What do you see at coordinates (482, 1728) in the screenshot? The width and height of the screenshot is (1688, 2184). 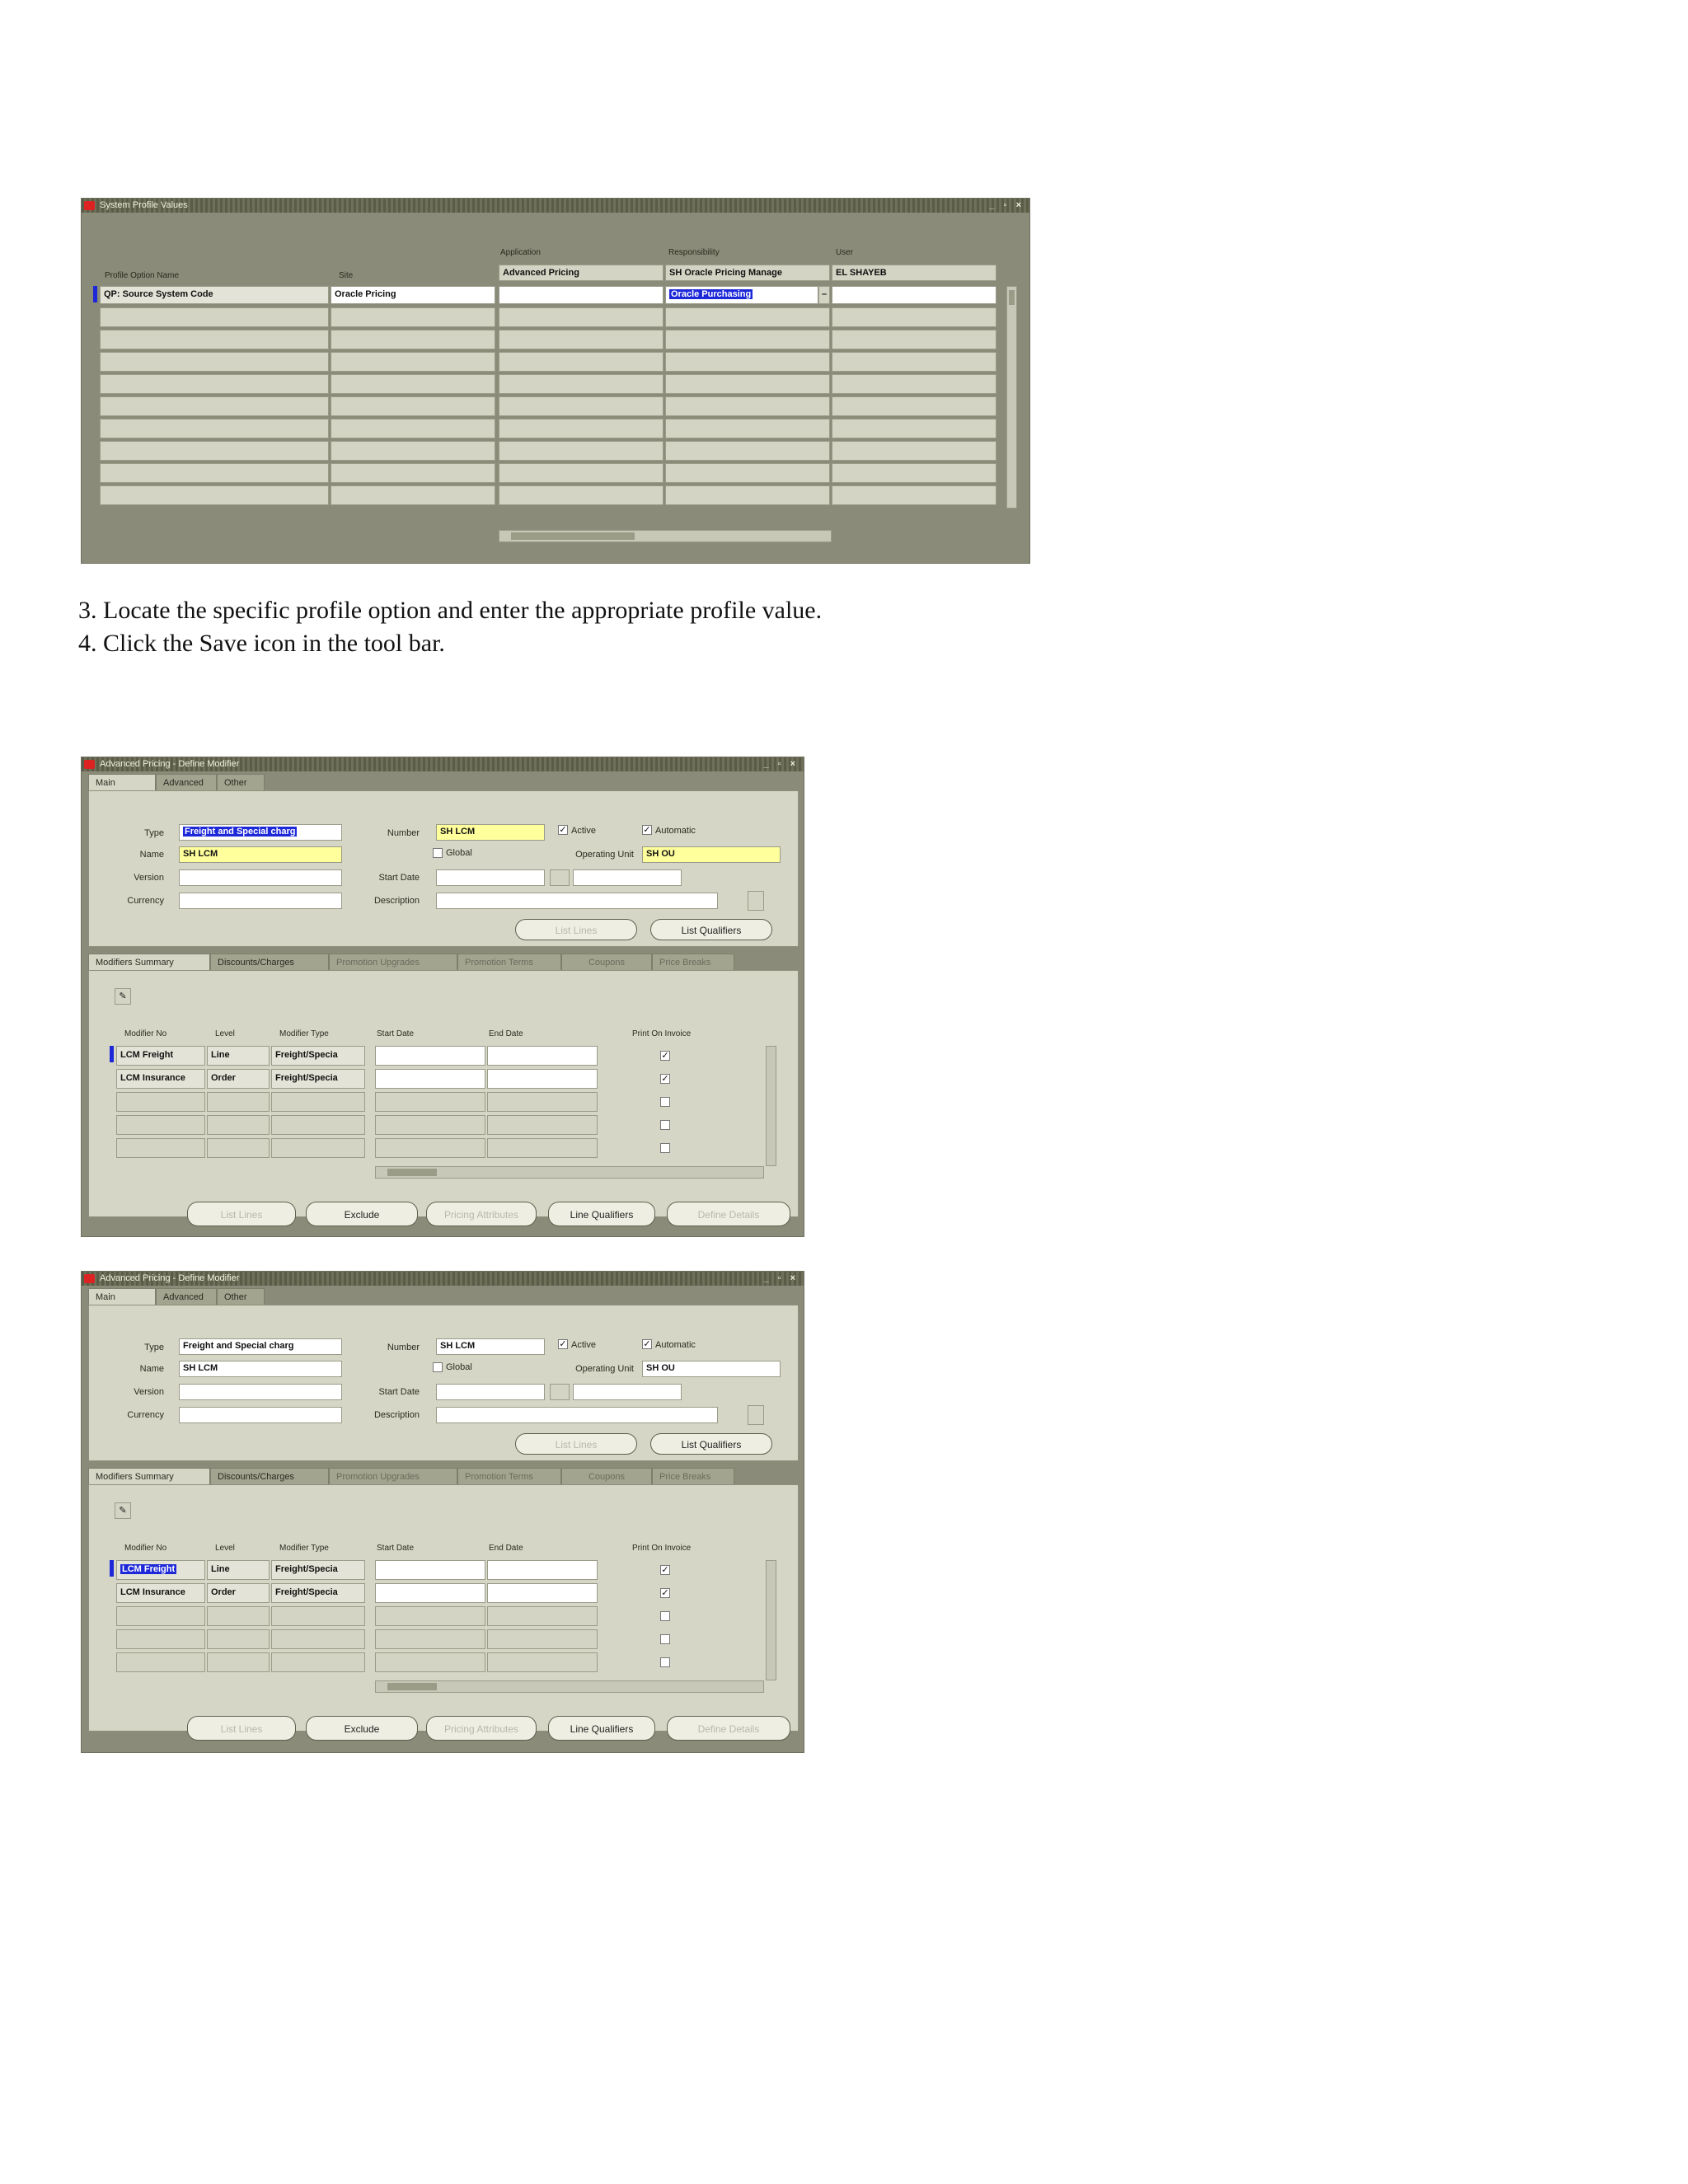 I see `pricing-attributes-button: Pricing Attributes` at bounding box center [482, 1728].